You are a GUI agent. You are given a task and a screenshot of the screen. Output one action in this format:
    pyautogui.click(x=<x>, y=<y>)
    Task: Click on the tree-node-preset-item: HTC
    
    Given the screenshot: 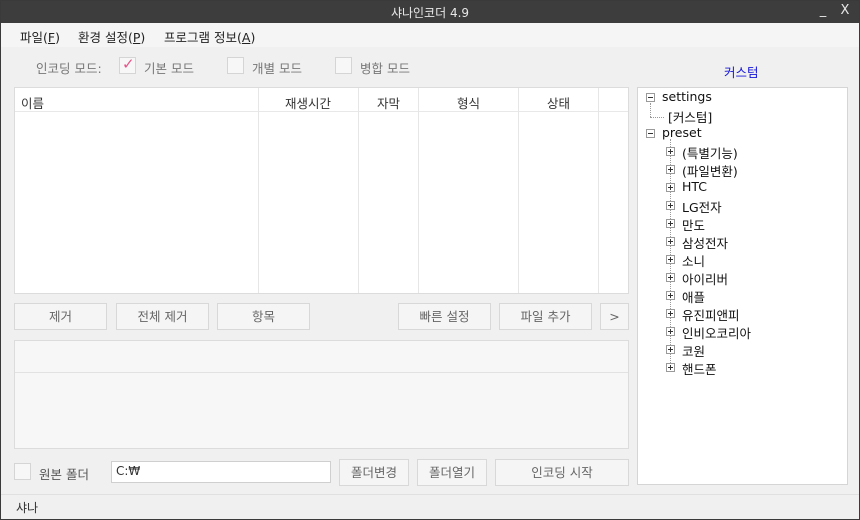 What is the action you would take?
    pyautogui.click(x=694, y=186)
    